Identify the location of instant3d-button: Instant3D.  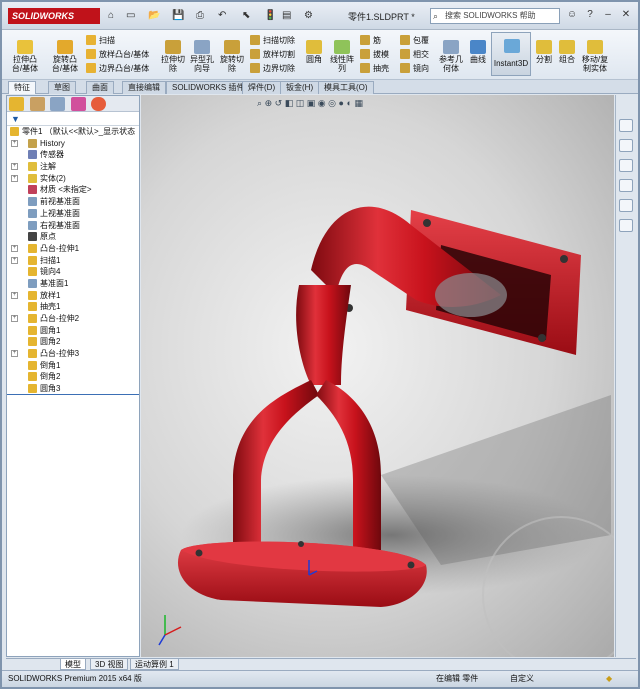
(511, 54).